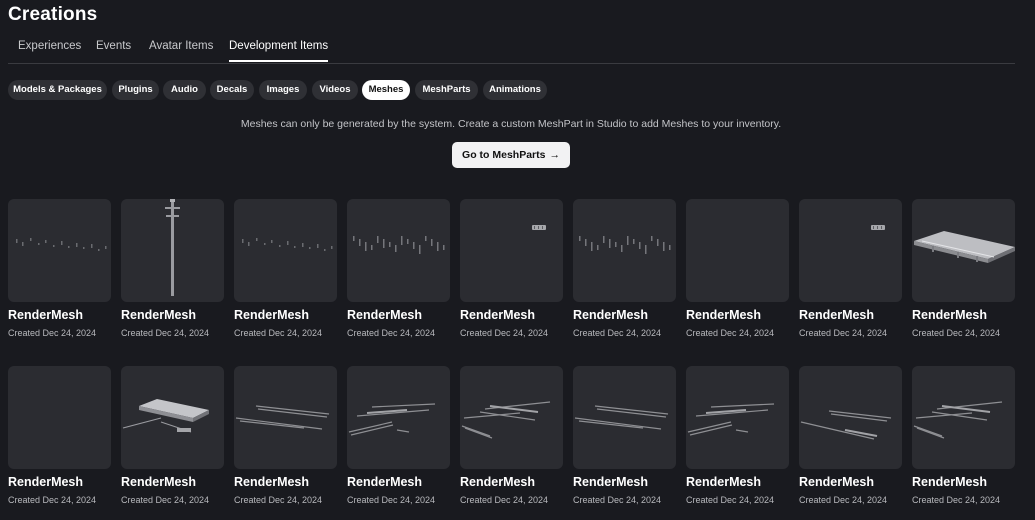 This screenshot has height=520, width=1035. I want to click on page-title: Creations, so click(53, 14).